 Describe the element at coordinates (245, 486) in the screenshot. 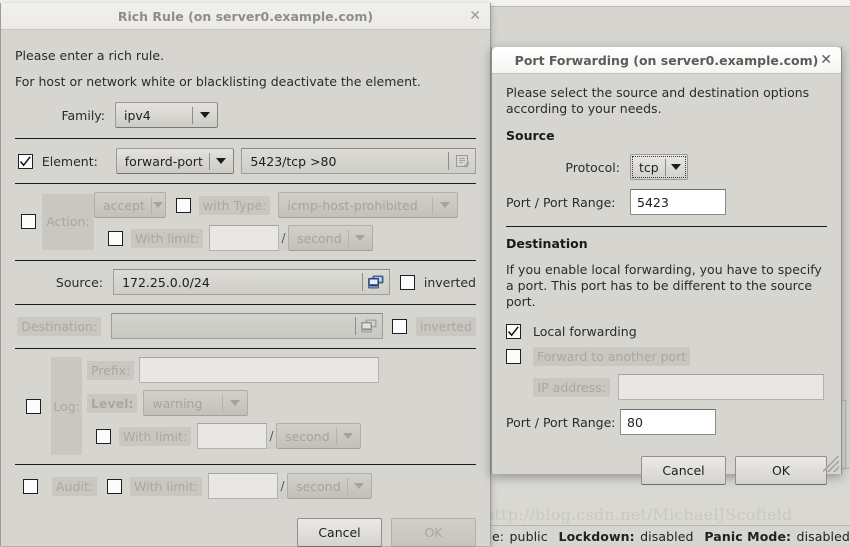

I see `audit-row: Audit: With limit: / second` at that location.